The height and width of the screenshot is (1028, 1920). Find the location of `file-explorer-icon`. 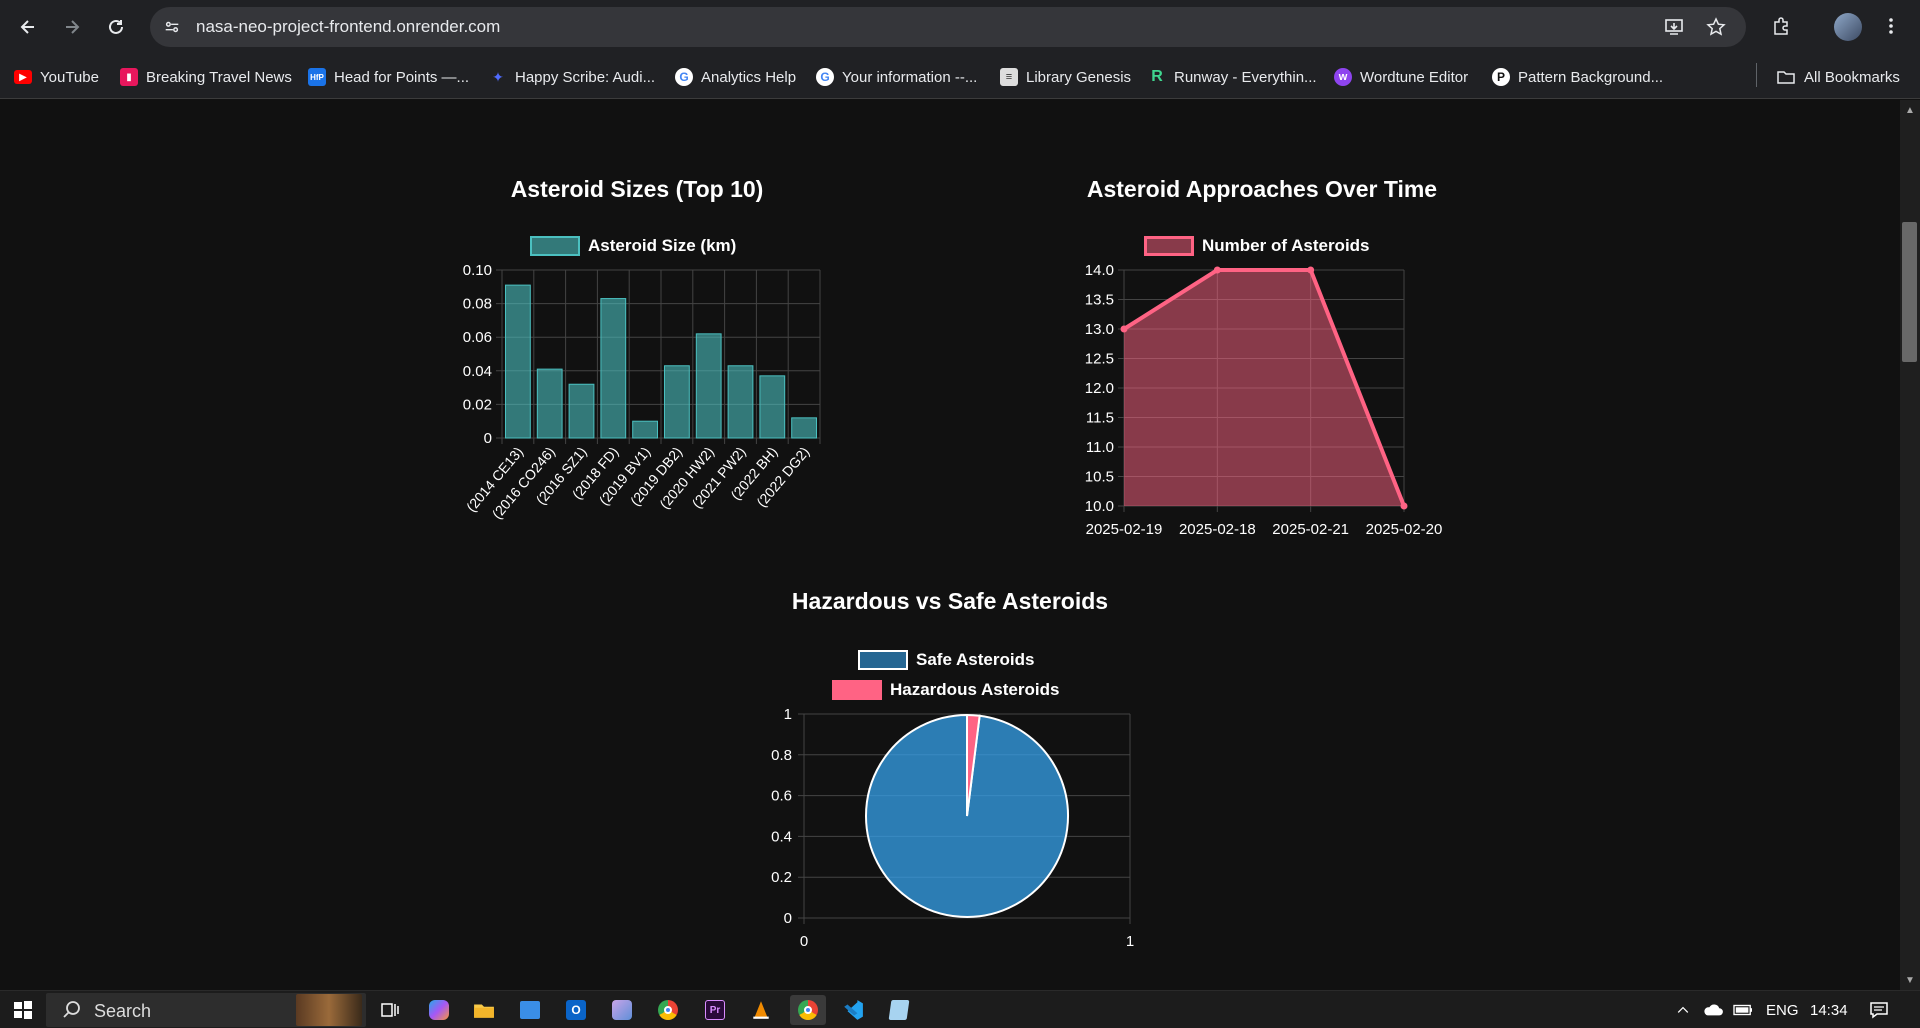

file-explorer-icon is located at coordinates (484, 1010).